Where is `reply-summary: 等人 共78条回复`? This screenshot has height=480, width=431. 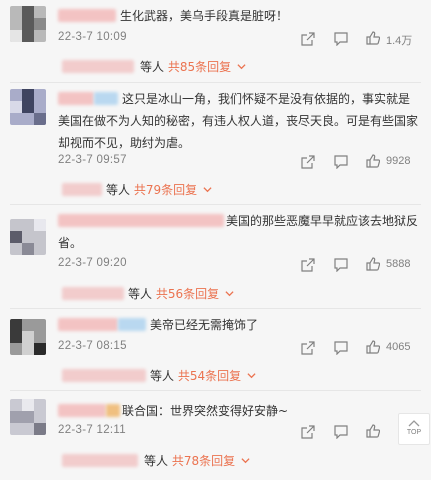 reply-summary: 等人 共78条回复 is located at coordinates (197, 460).